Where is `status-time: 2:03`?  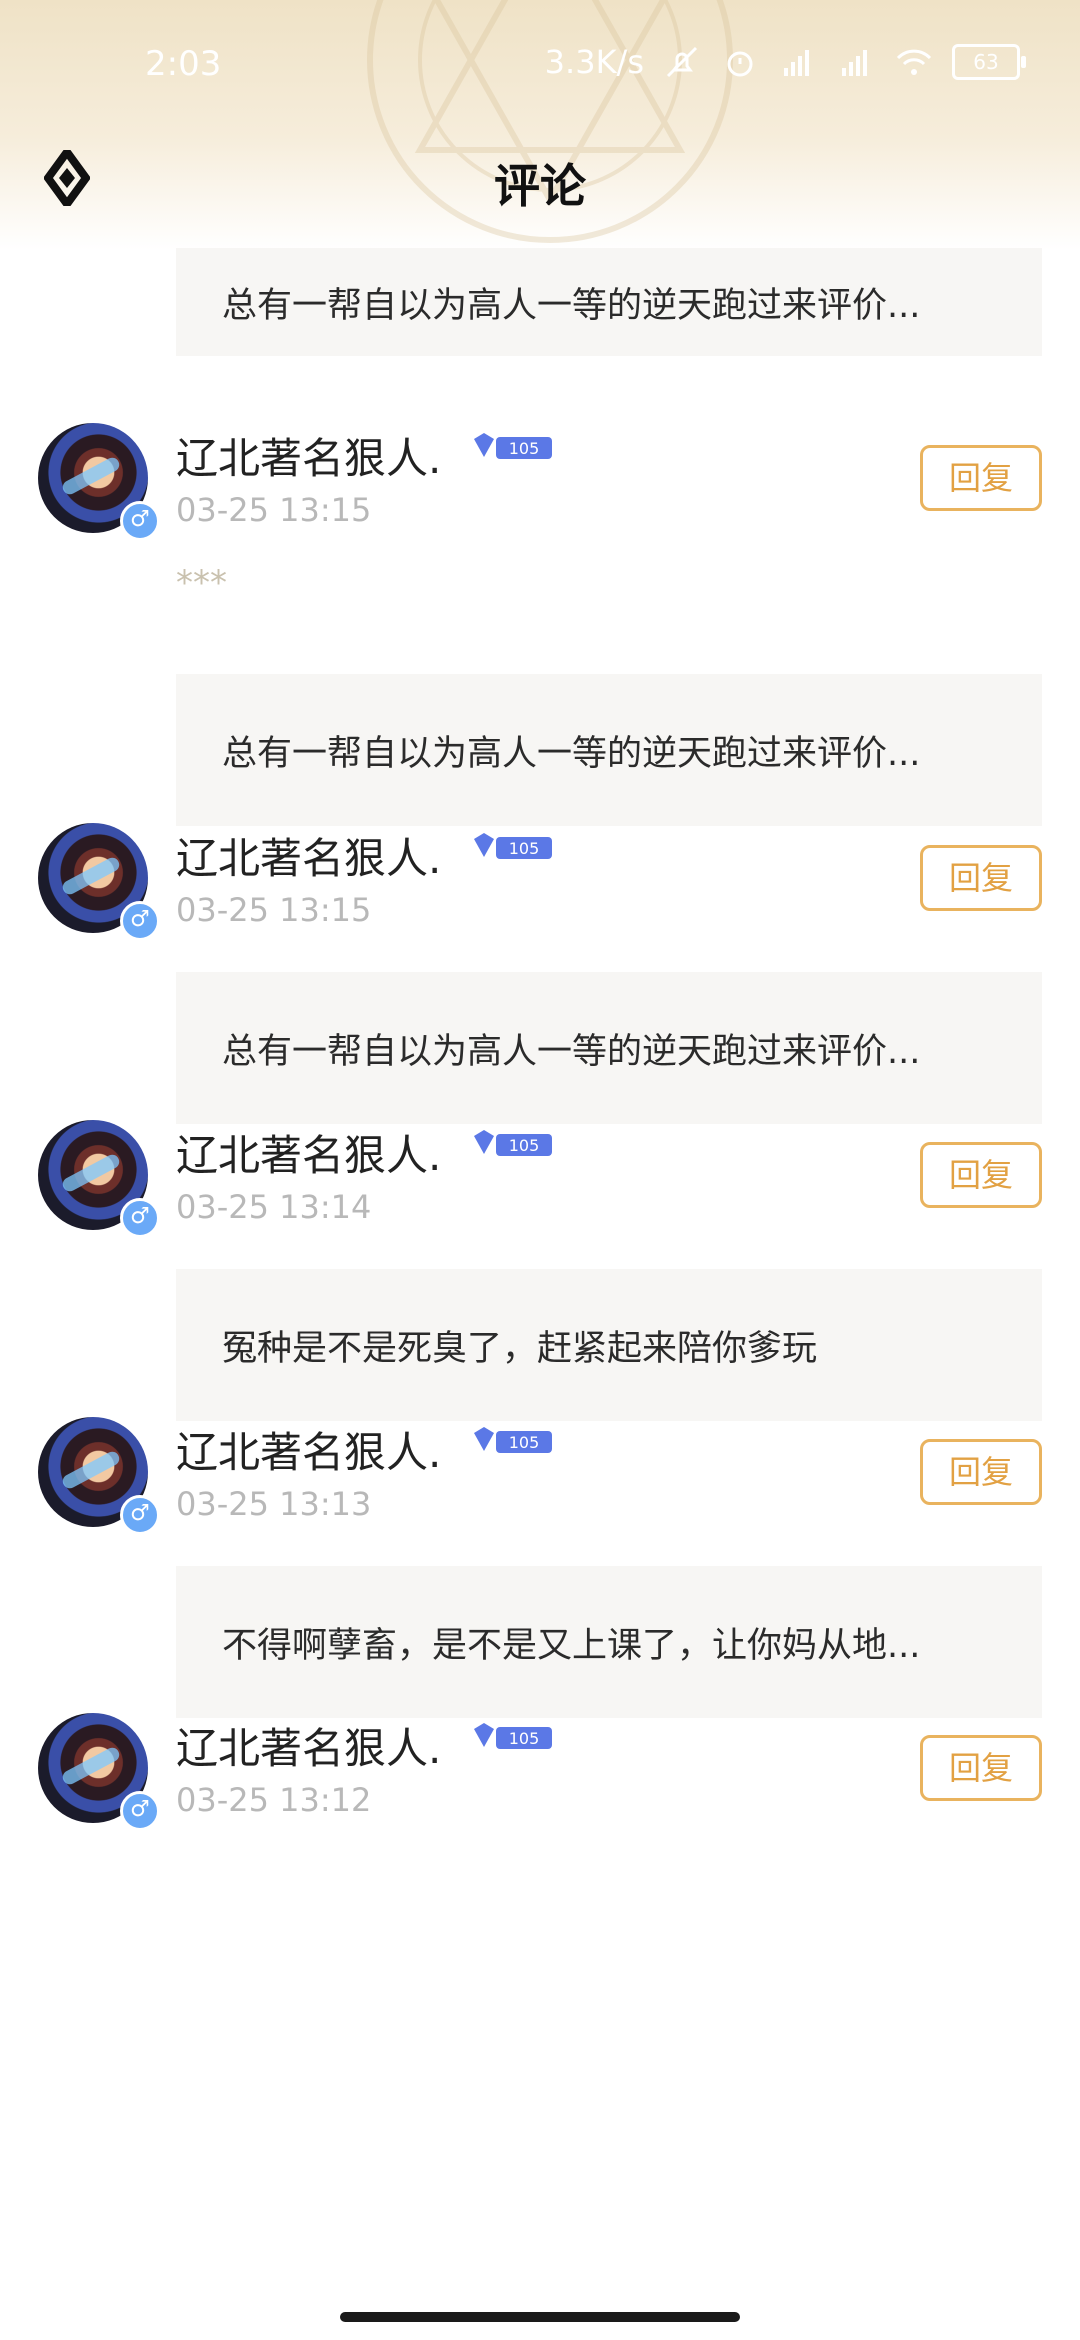 status-time: 2:03 is located at coordinates (183, 64).